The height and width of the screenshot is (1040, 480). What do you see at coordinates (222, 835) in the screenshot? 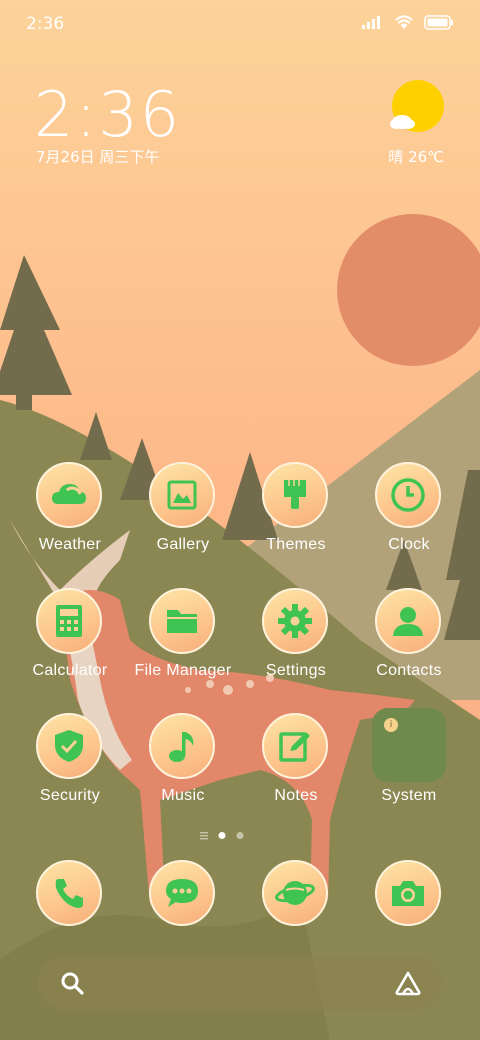
I see `page-dot-active` at bounding box center [222, 835].